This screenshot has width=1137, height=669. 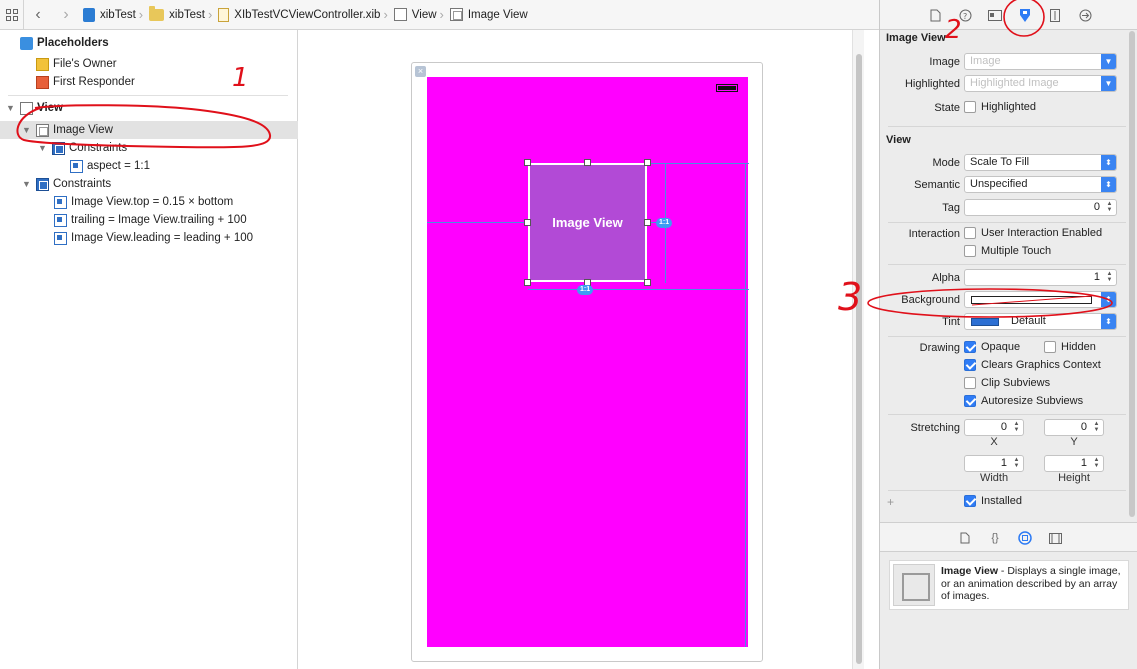 What do you see at coordinates (1025, 538) in the screenshot?
I see `object-library-icon` at bounding box center [1025, 538].